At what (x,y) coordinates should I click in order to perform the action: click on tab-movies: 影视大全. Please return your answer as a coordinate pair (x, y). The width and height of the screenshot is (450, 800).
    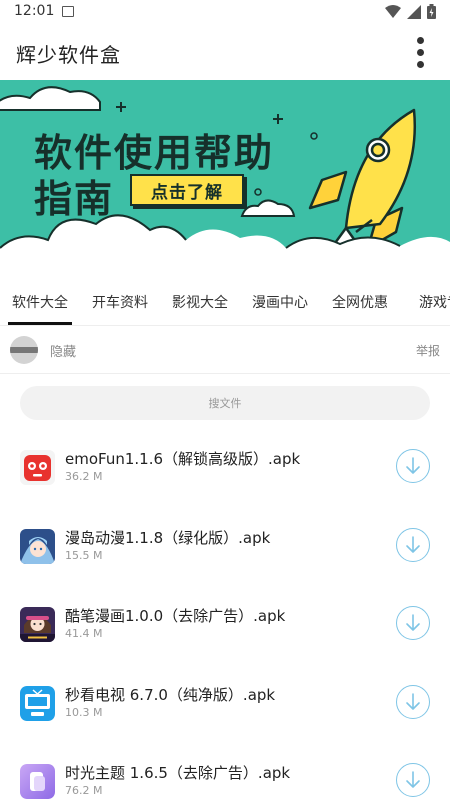
    Looking at the image, I should click on (200, 305).